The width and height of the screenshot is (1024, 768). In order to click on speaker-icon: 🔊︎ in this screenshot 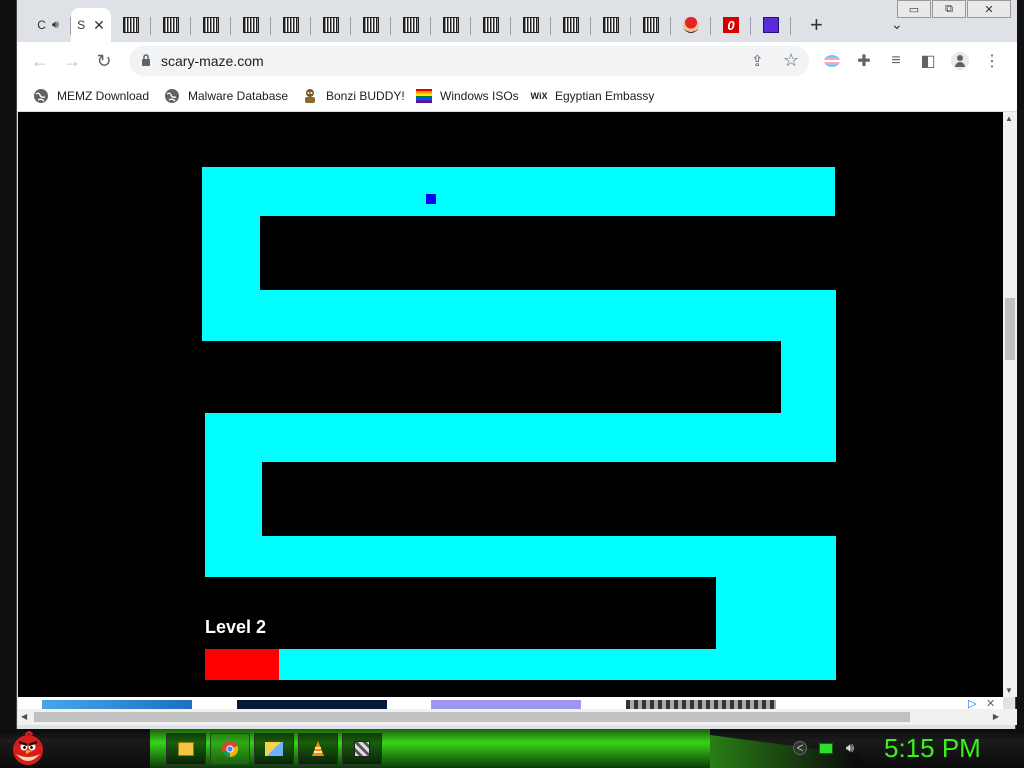, I will do `click(55, 24)`.